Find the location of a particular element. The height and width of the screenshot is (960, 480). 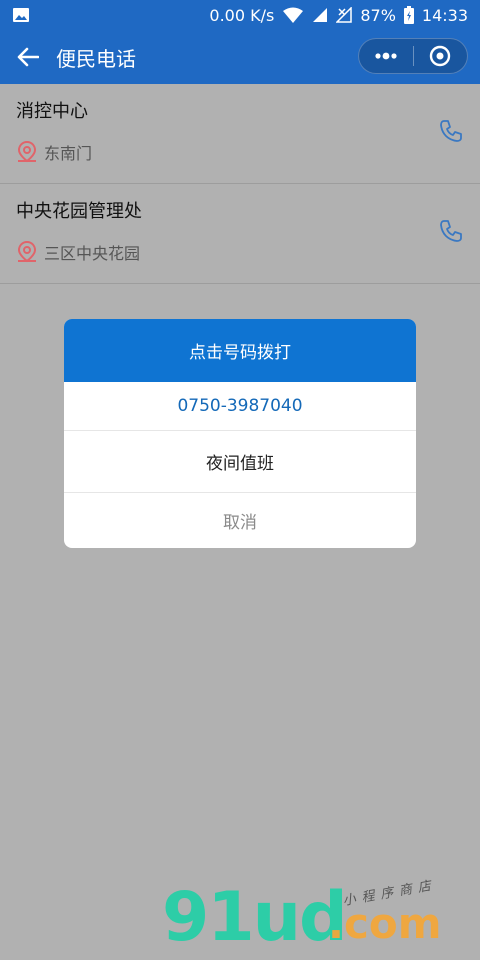

wifi-icon is located at coordinates (293, 15).